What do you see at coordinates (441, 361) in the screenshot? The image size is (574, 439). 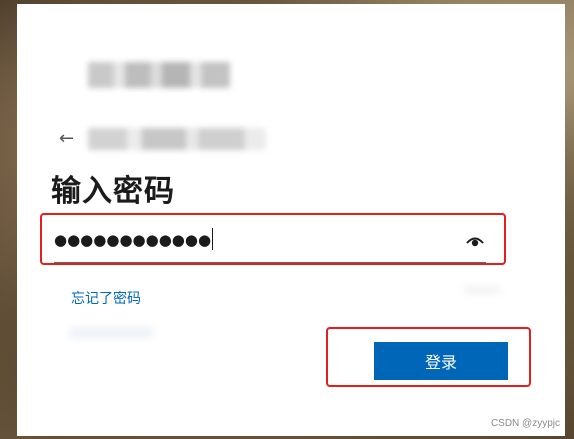 I see `signin-button: 登录` at bounding box center [441, 361].